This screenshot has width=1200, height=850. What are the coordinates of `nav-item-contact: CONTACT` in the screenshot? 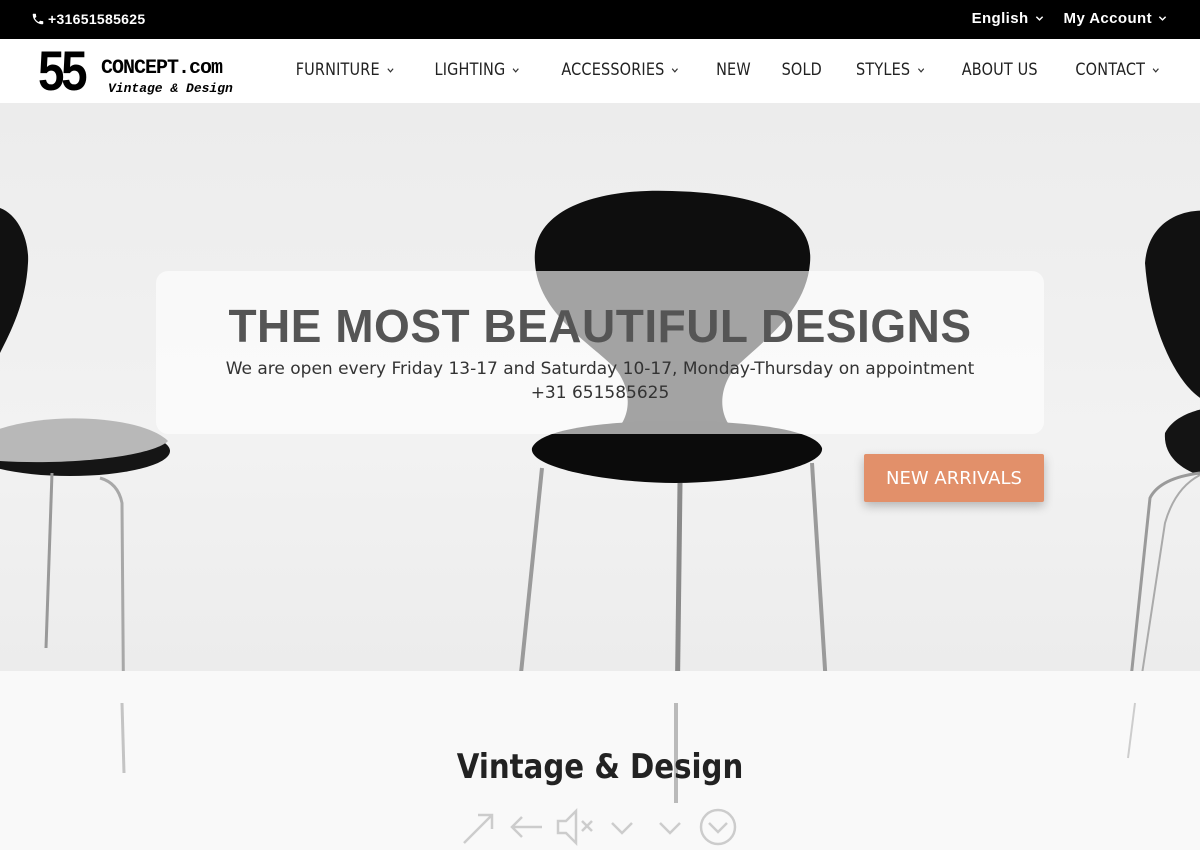 It's located at (1117, 70).